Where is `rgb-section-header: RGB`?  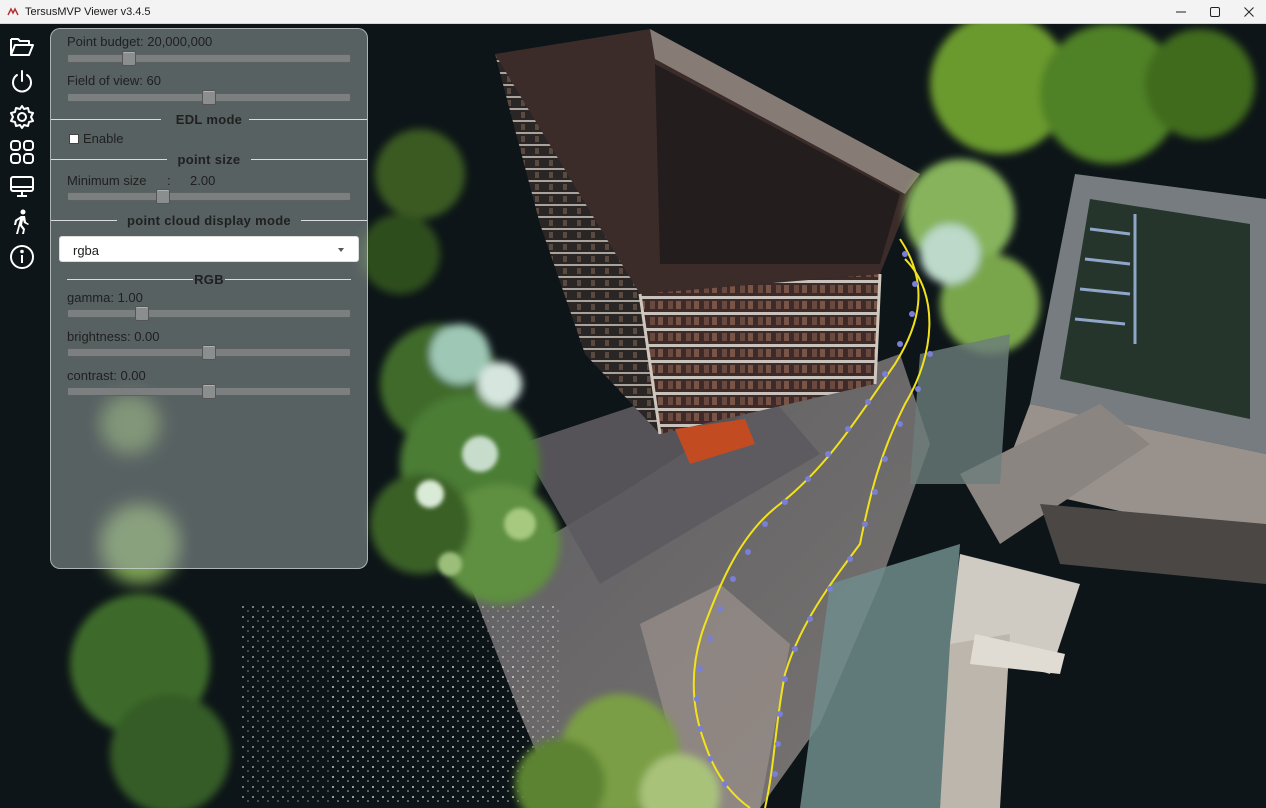
rgb-section-header: RGB is located at coordinates (209, 279).